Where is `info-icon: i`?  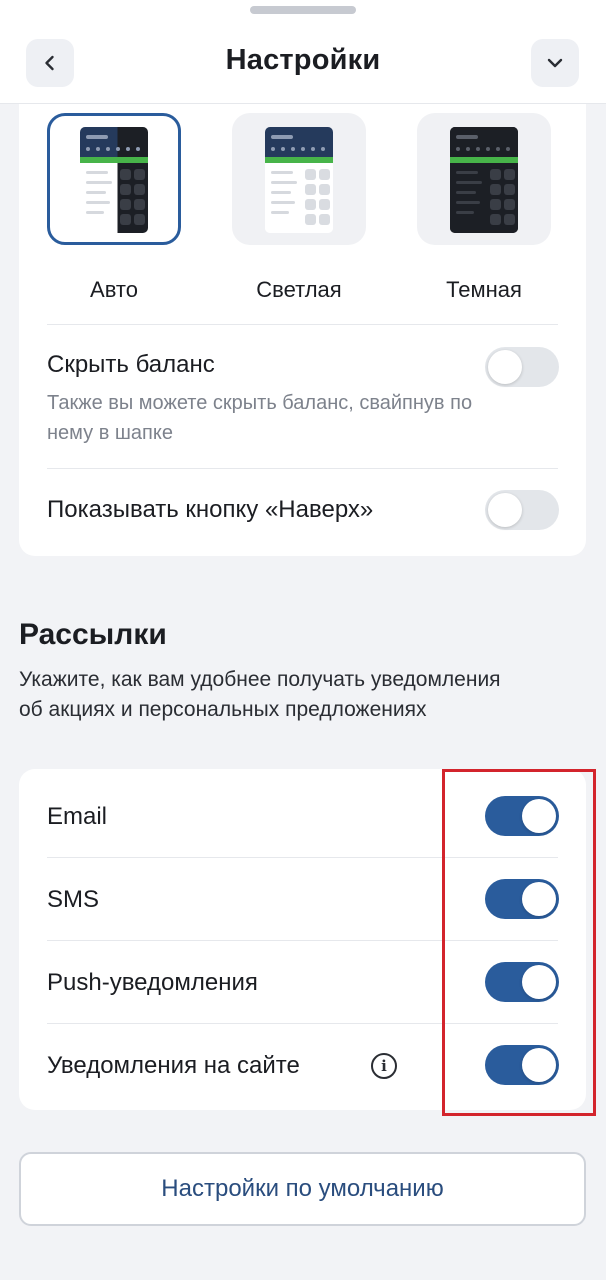
info-icon: i is located at coordinates (384, 1066).